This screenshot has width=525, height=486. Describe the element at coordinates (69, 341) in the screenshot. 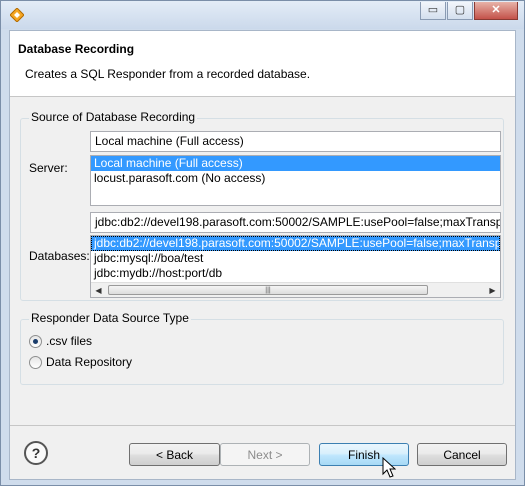

I see `csv-files-label: .csv files` at that location.